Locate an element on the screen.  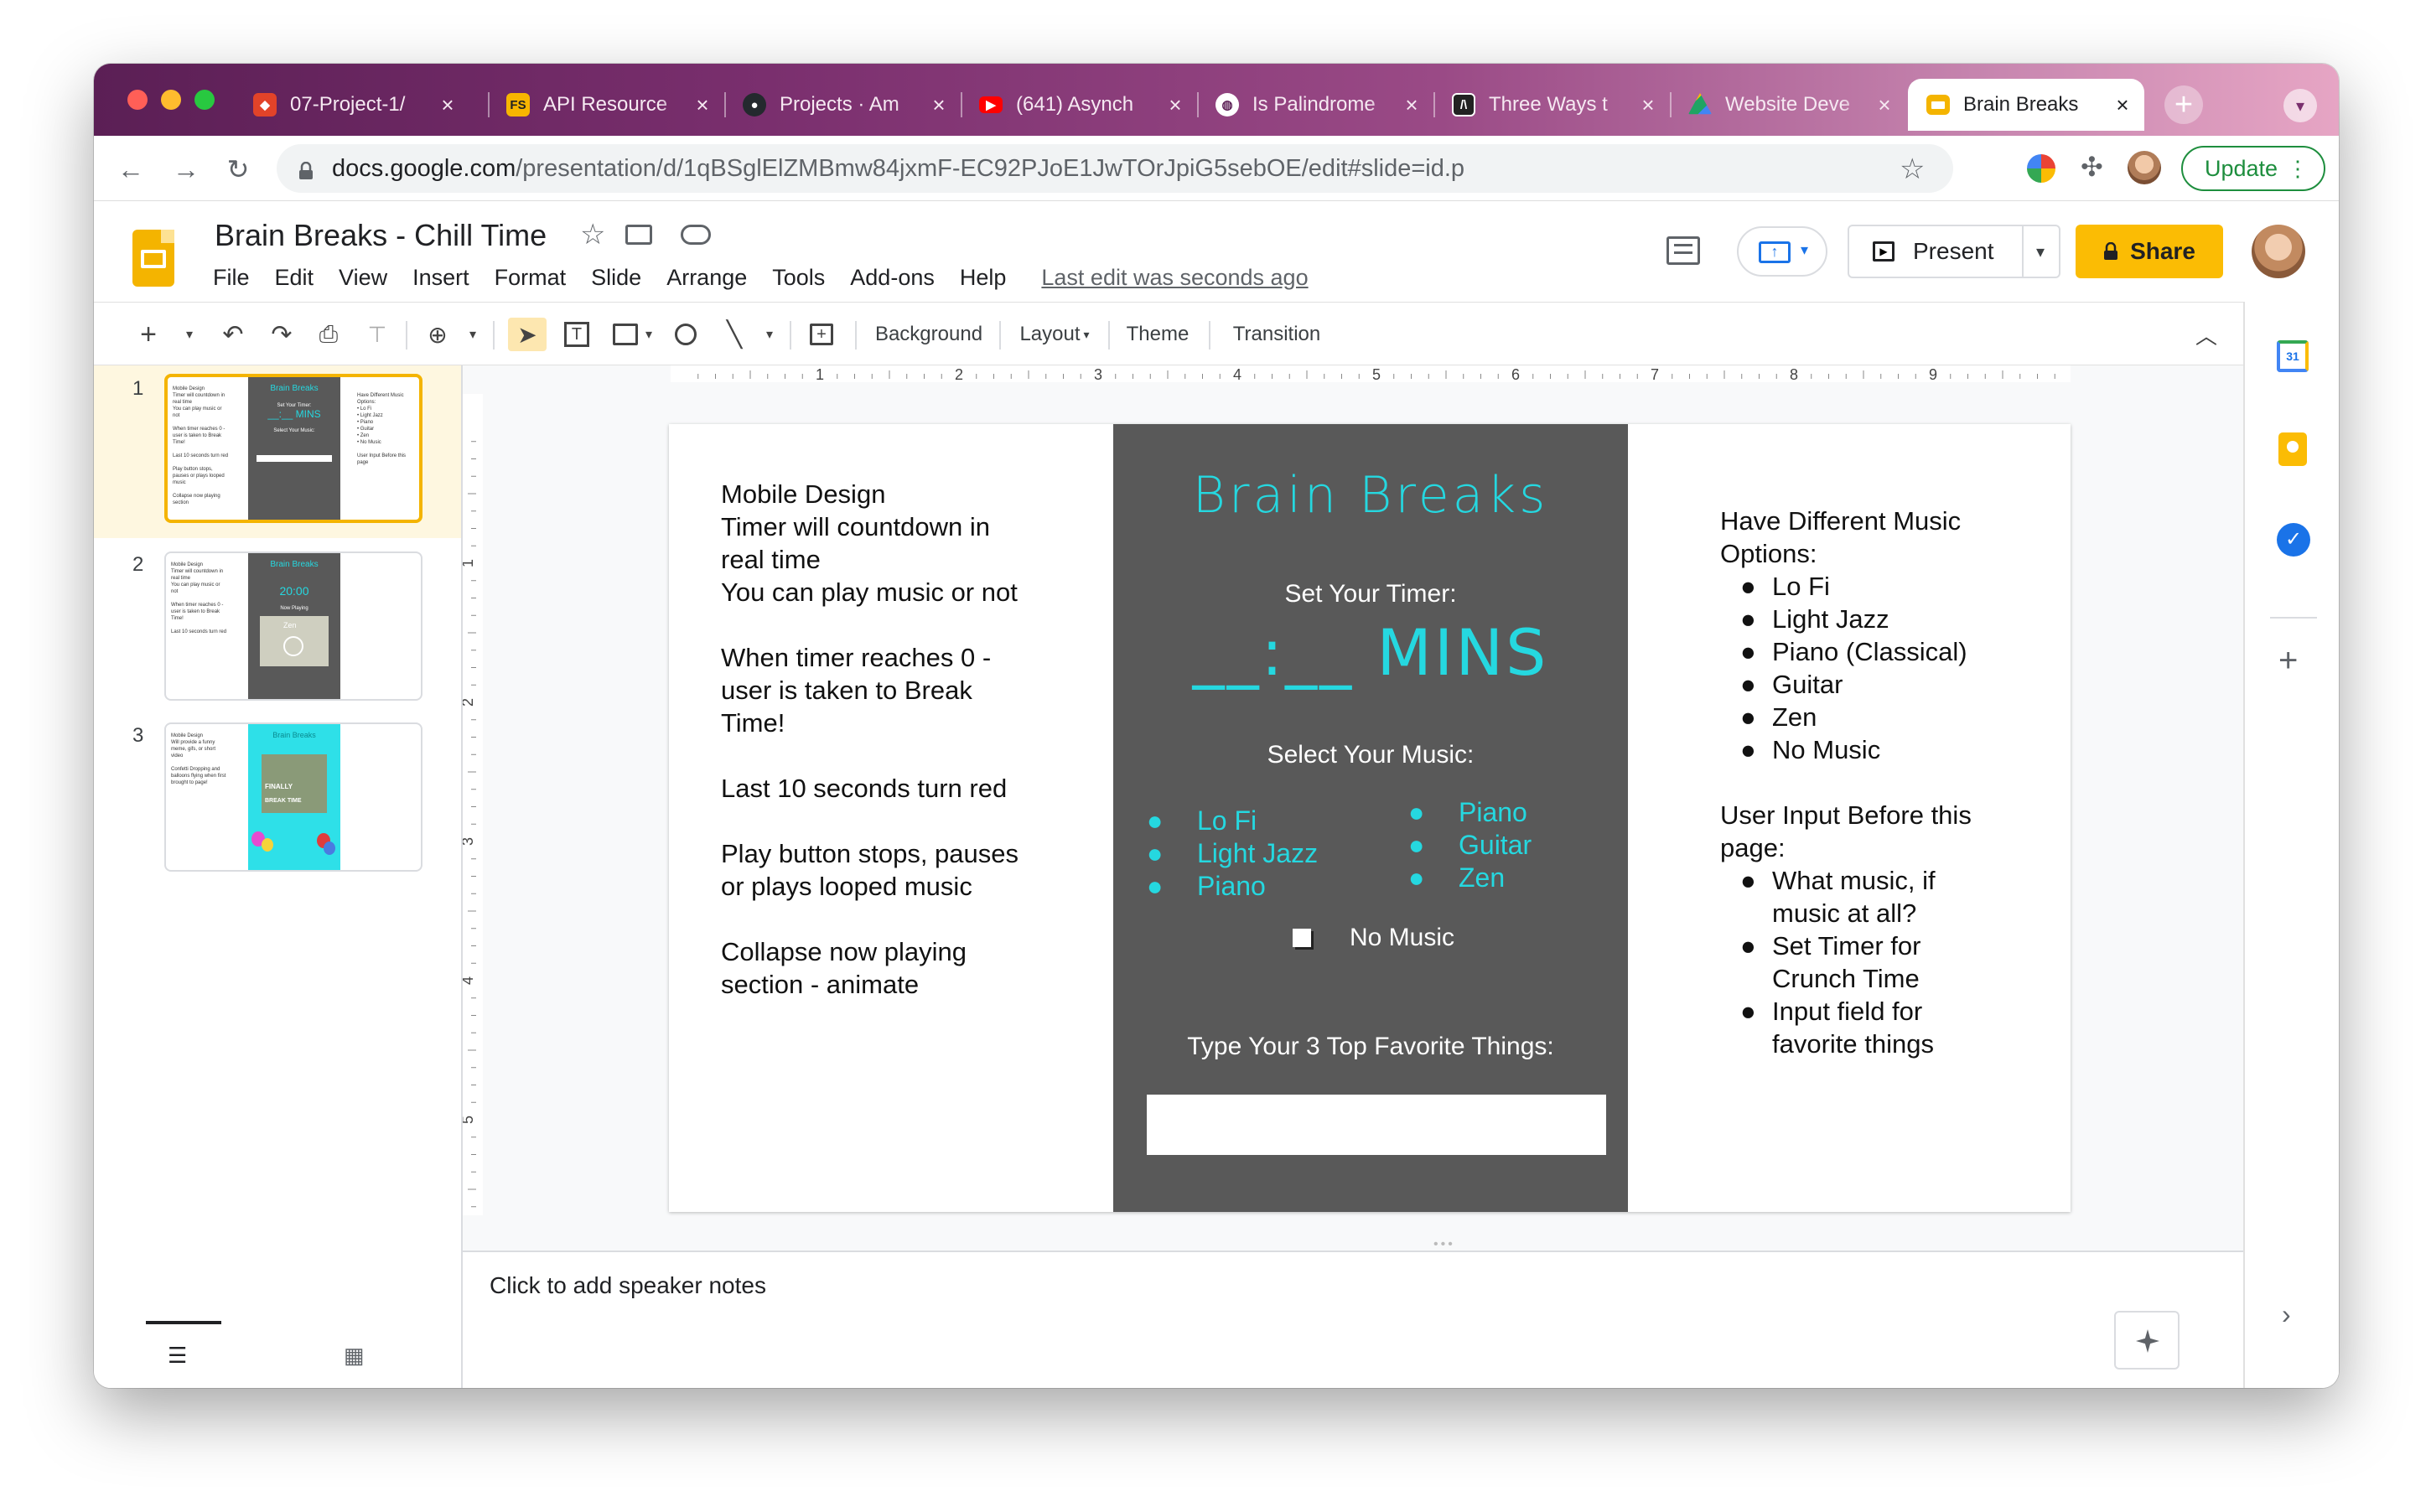
explore-button is located at coordinates (2147, 1340).